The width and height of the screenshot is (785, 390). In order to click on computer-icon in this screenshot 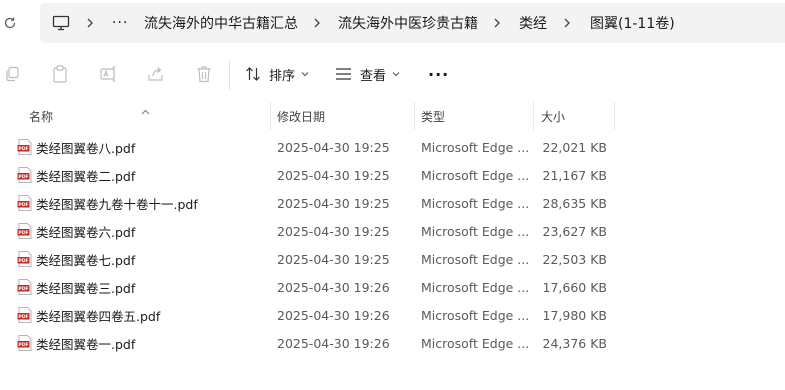, I will do `click(61, 23)`.